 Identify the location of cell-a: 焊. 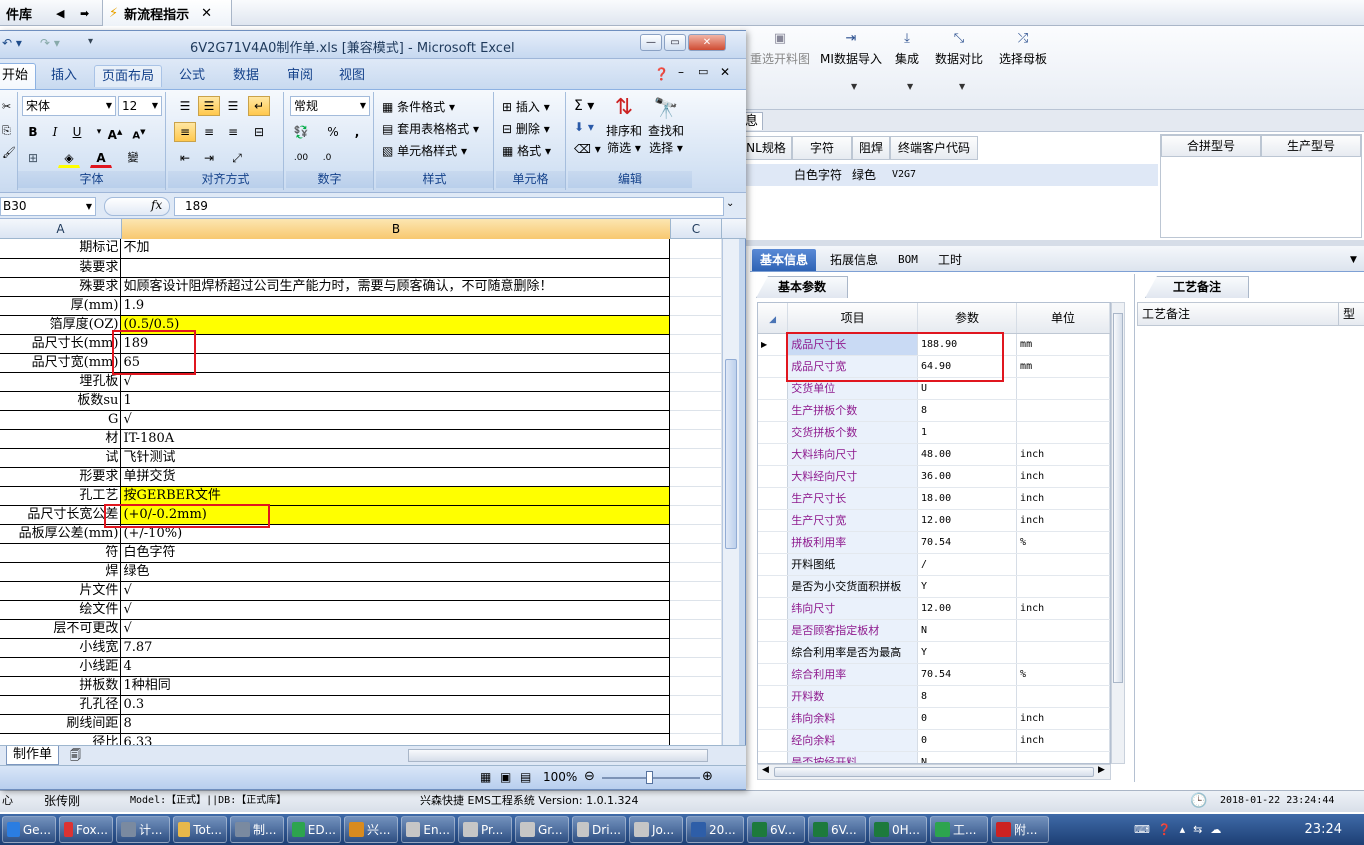
(61, 572).